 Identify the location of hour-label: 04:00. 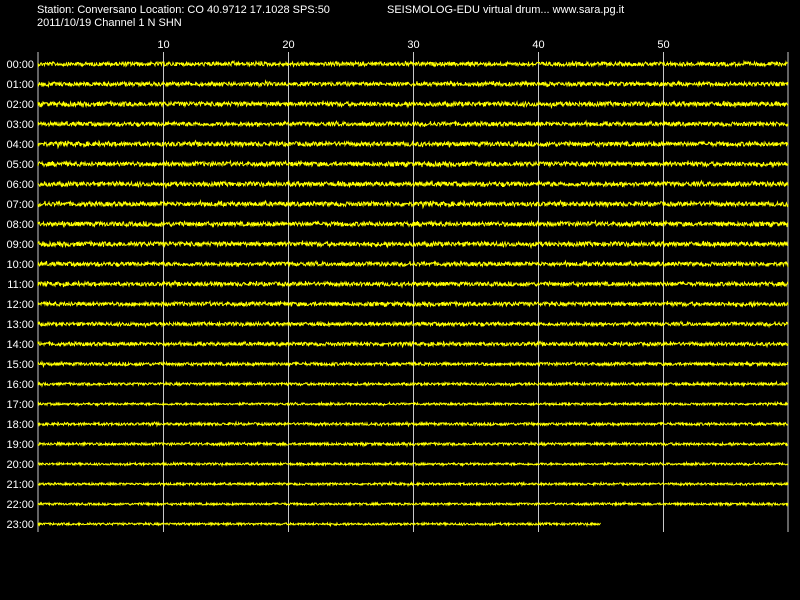
(20, 145).